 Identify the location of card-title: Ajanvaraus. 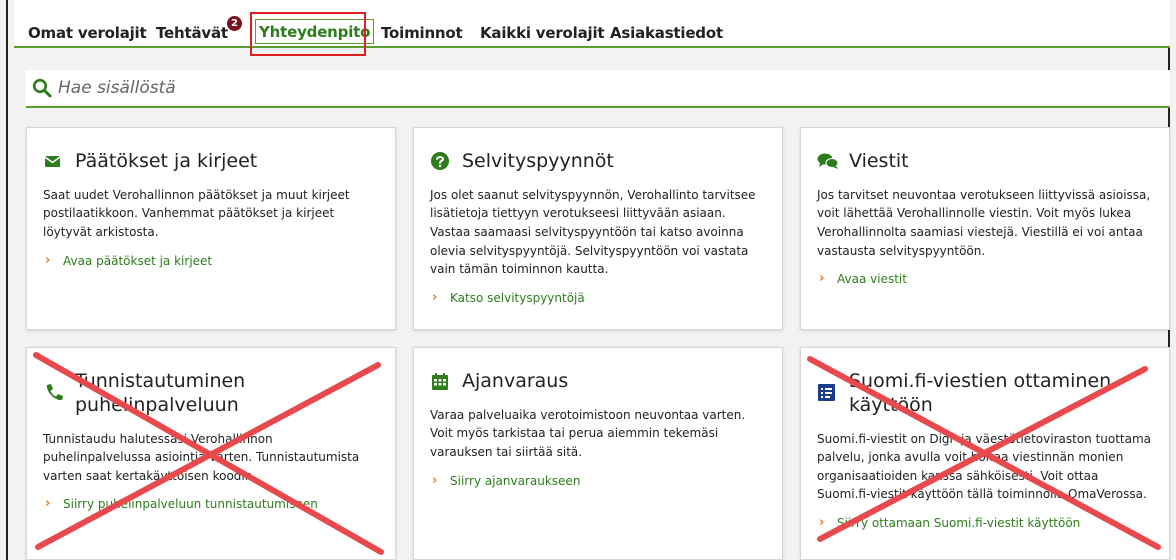
(515, 381).